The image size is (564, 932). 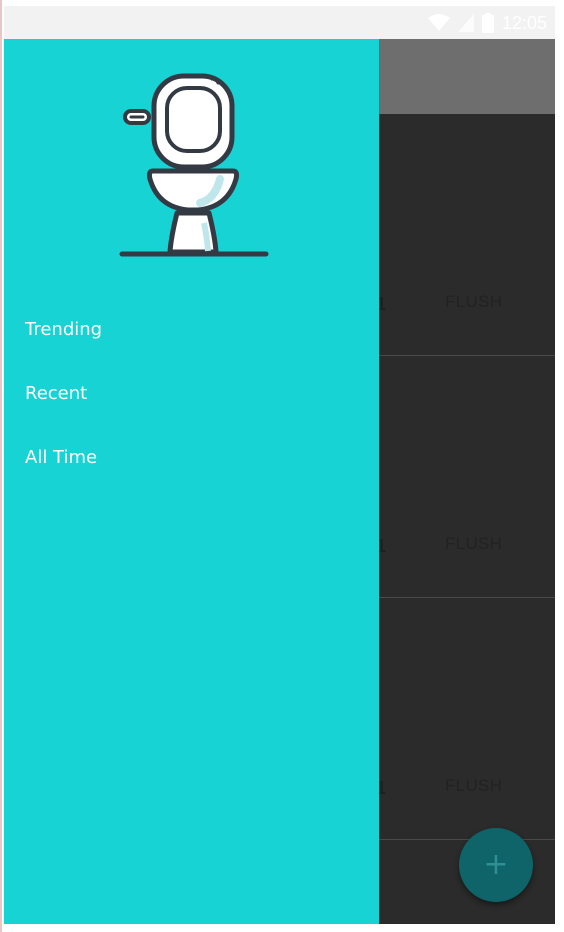 What do you see at coordinates (524, 22) in the screenshot?
I see `status-time: 12:05` at bounding box center [524, 22].